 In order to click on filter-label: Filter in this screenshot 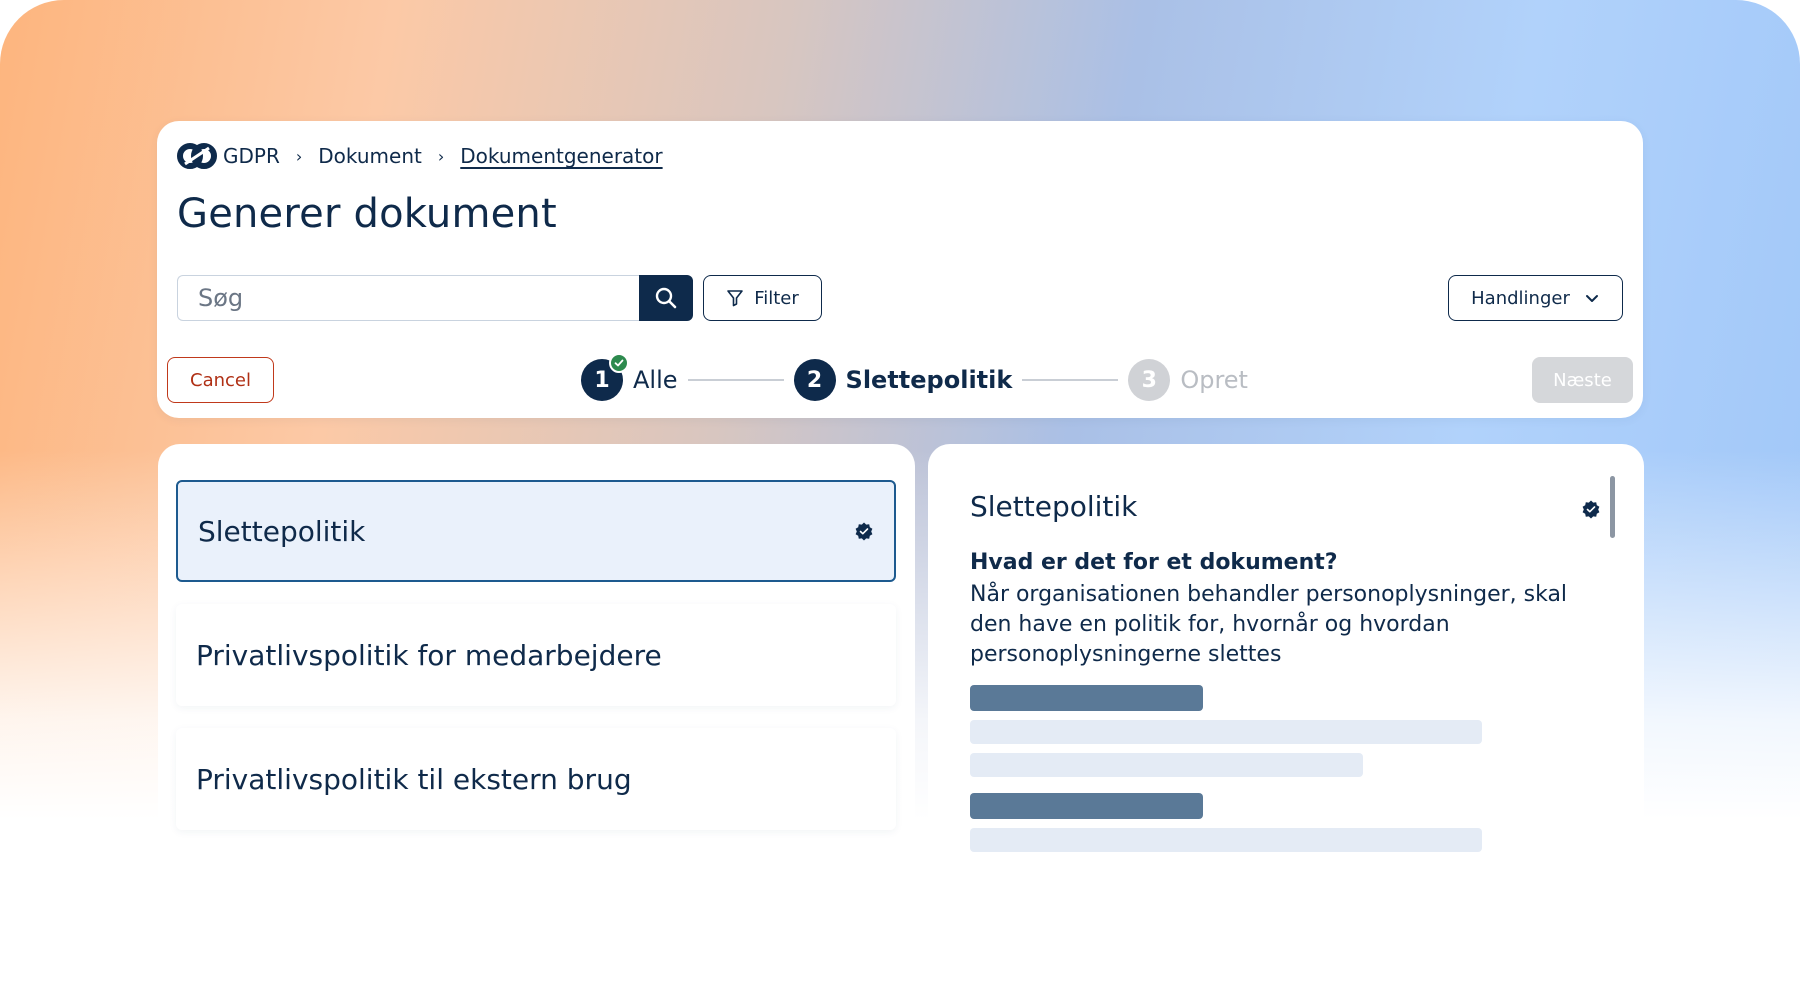, I will do `click(776, 298)`.